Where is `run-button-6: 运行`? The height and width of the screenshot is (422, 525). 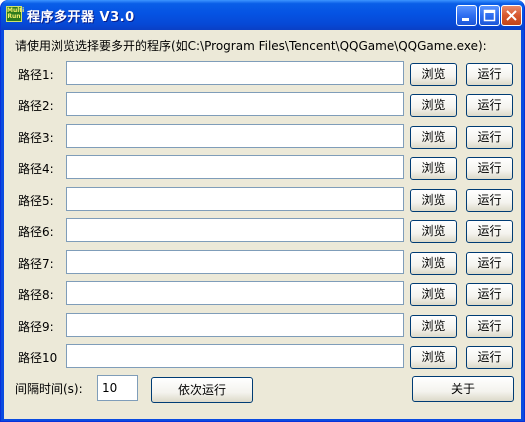
run-button-6: 运行 is located at coordinates (489, 231).